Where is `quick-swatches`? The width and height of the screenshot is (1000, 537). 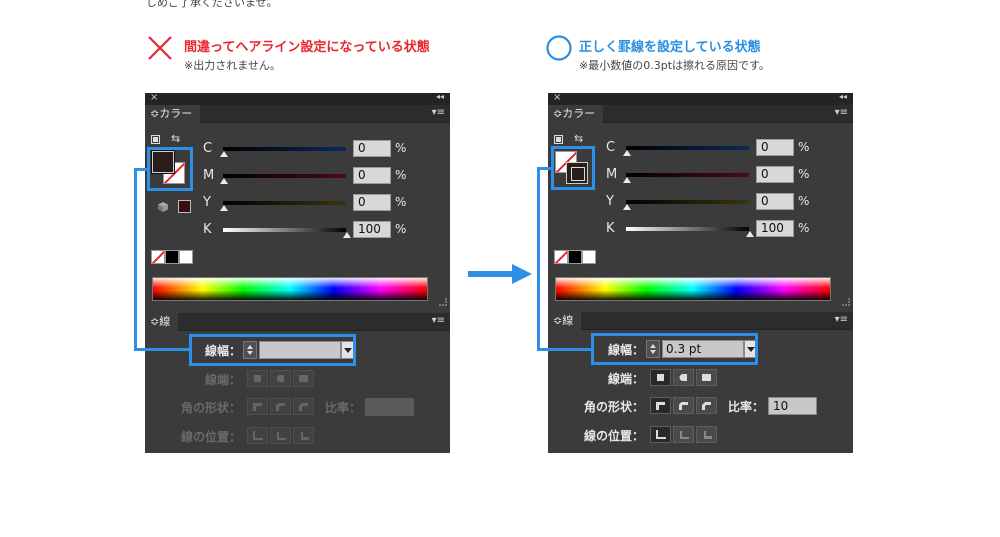
quick-swatches is located at coordinates (173, 257).